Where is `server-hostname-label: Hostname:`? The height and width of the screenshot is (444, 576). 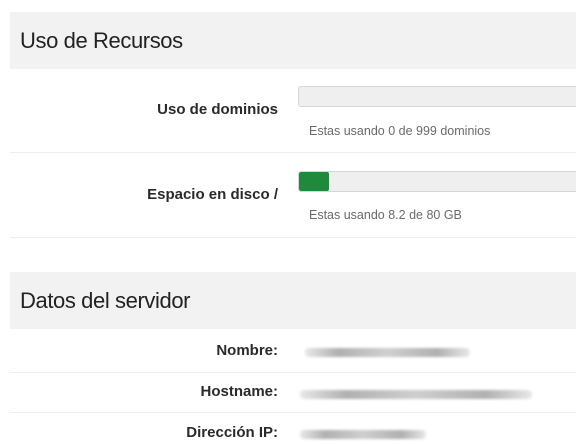 server-hostname-label: Hostname: is located at coordinates (239, 391).